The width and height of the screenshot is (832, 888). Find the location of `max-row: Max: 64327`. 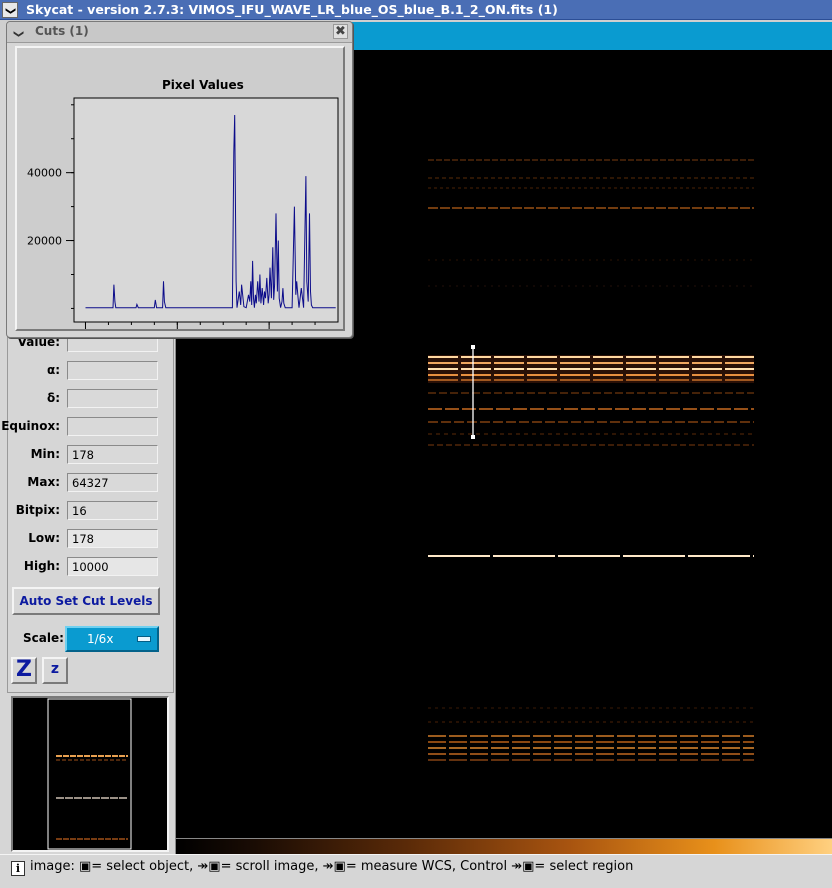

max-row: Max: 64327 is located at coordinates (88, 483).